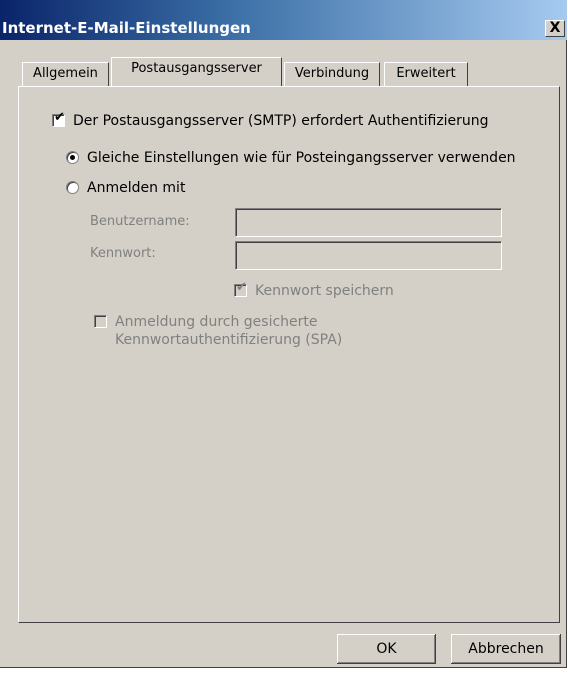  What do you see at coordinates (368, 255) in the screenshot?
I see `password-field` at bounding box center [368, 255].